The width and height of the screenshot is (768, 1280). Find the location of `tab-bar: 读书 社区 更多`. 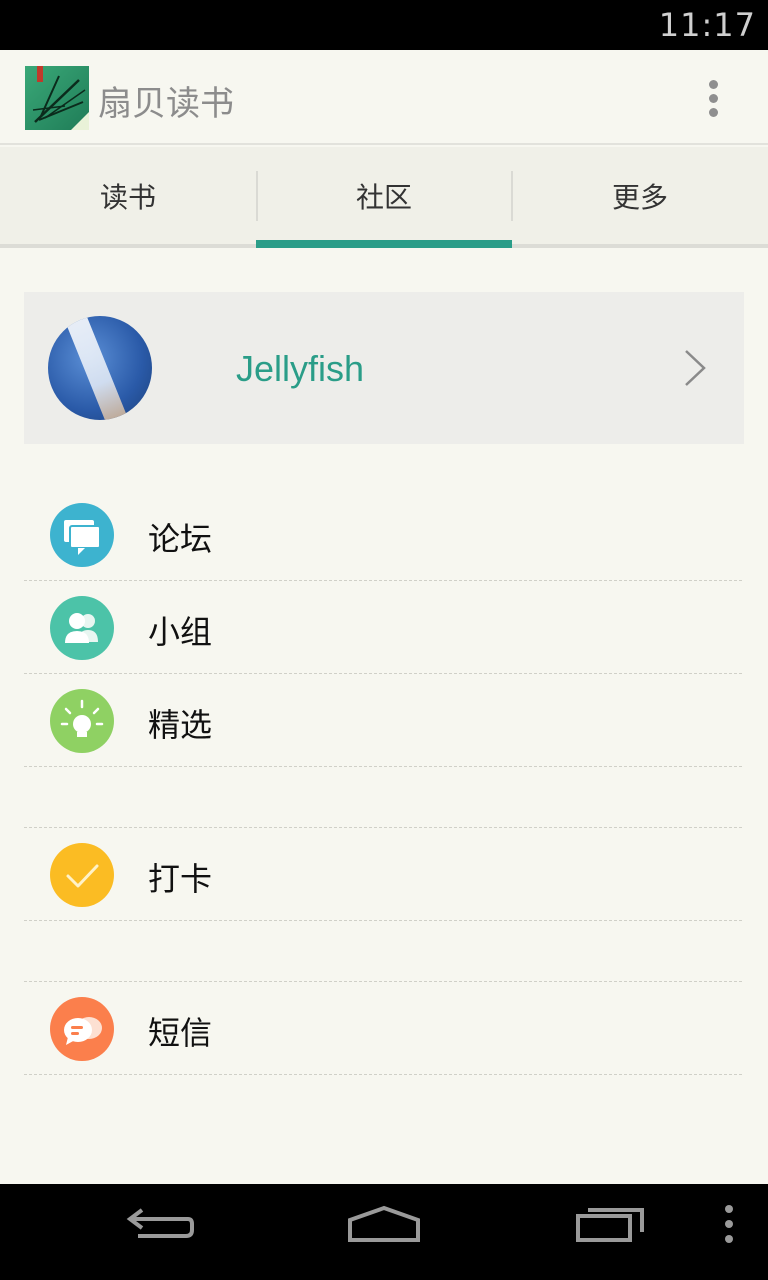

tab-bar: 读书 社区 更多 is located at coordinates (384, 197).